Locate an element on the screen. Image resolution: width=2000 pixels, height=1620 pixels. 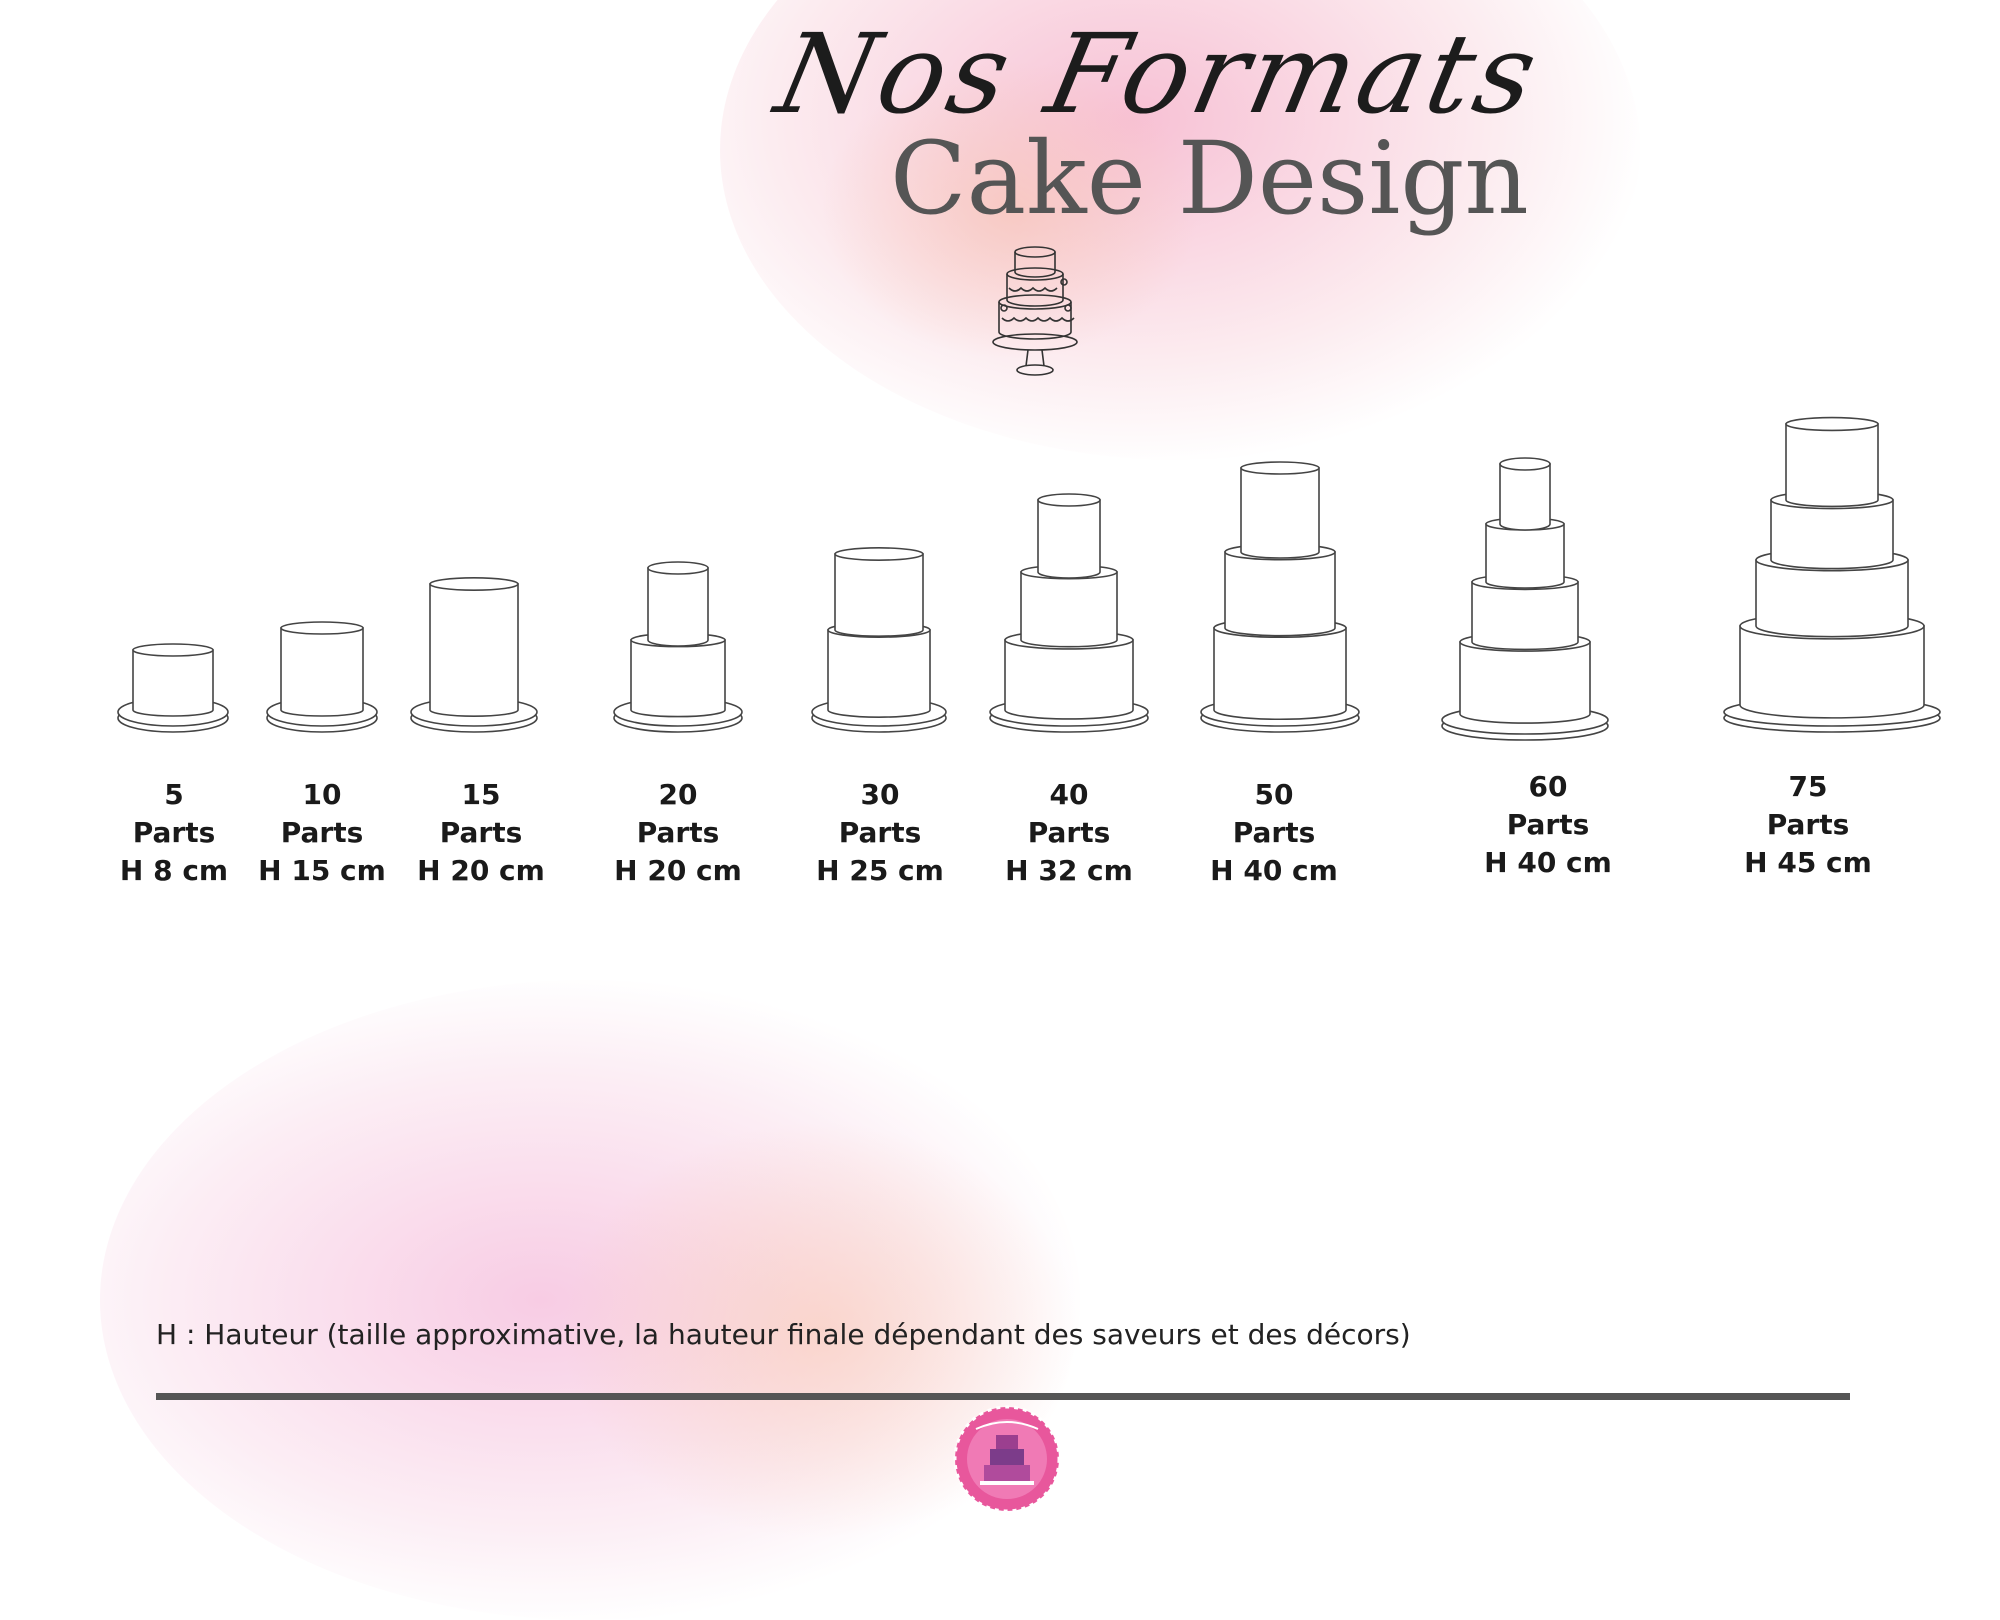
format-parts: 15 is located at coordinates (481, 794).